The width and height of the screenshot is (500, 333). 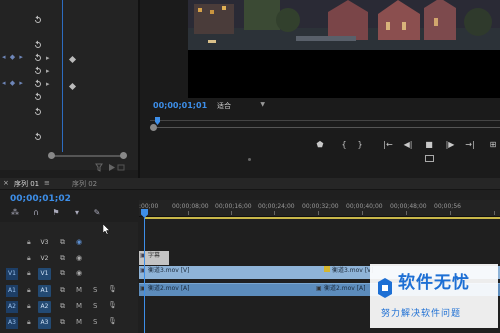 What do you see at coordinates (470, 145) in the screenshot?
I see `go-to-out-button: →|` at bounding box center [470, 145].